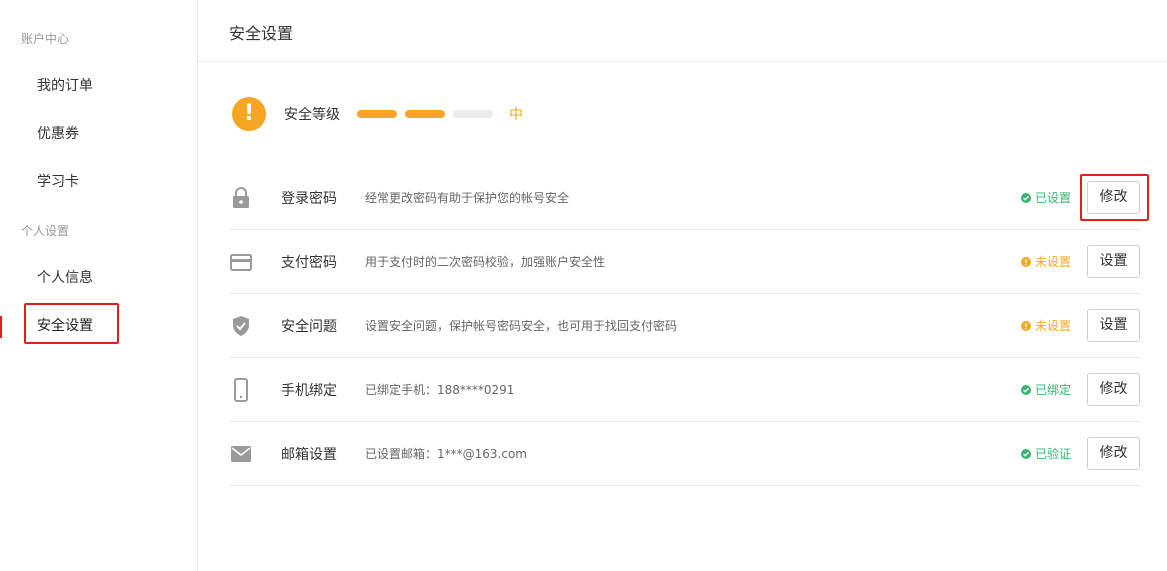 Image resolution: width=1167 pixels, height=571 pixels. What do you see at coordinates (684, 454) in the screenshot?
I see `security-row-email: 邮箱设置 已设置邮箱：1***@163.com 已验证 修改` at bounding box center [684, 454].